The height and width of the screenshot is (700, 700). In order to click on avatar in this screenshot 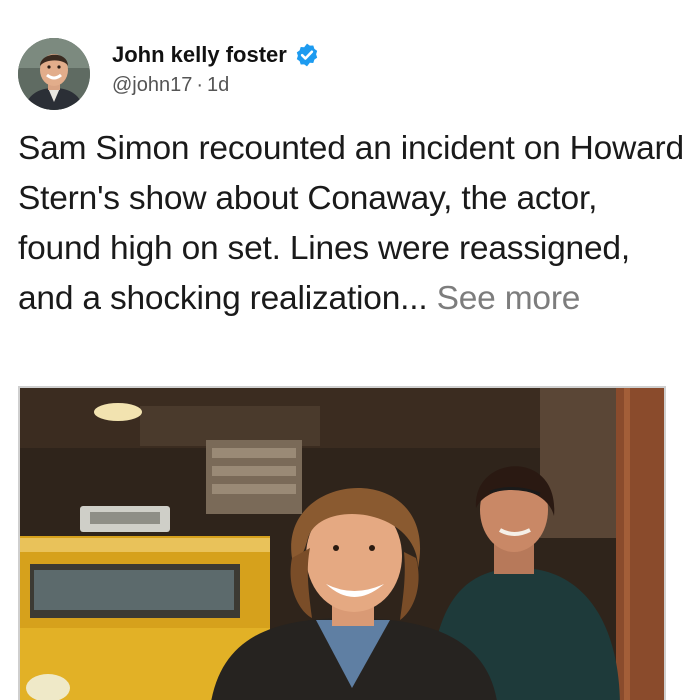, I will do `click(54, 74)`.